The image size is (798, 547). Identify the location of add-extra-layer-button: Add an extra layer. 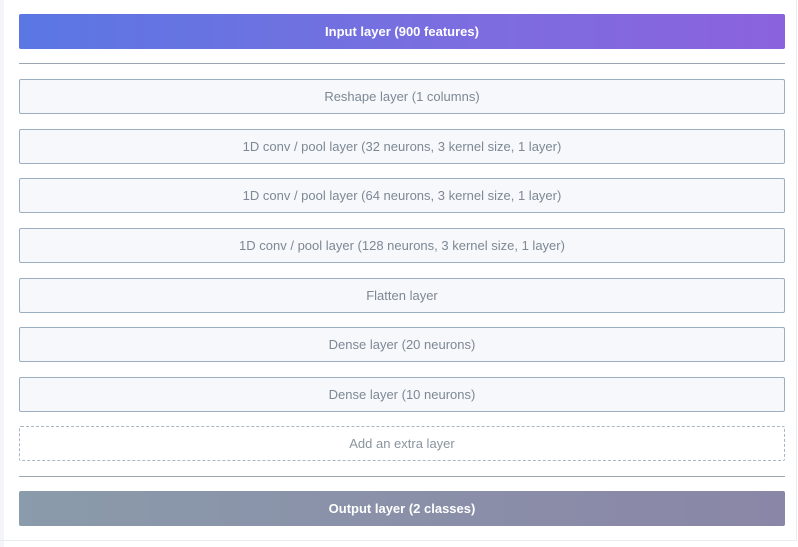
(402, 443).